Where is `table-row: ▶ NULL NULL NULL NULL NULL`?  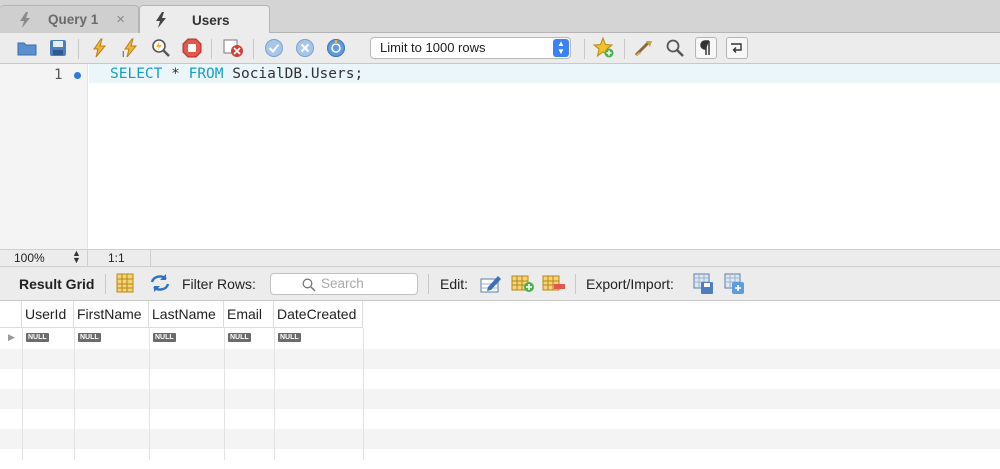 table-row: ▶ NULL NULL NULL NULL NULL is located at coordinates (500, 339).